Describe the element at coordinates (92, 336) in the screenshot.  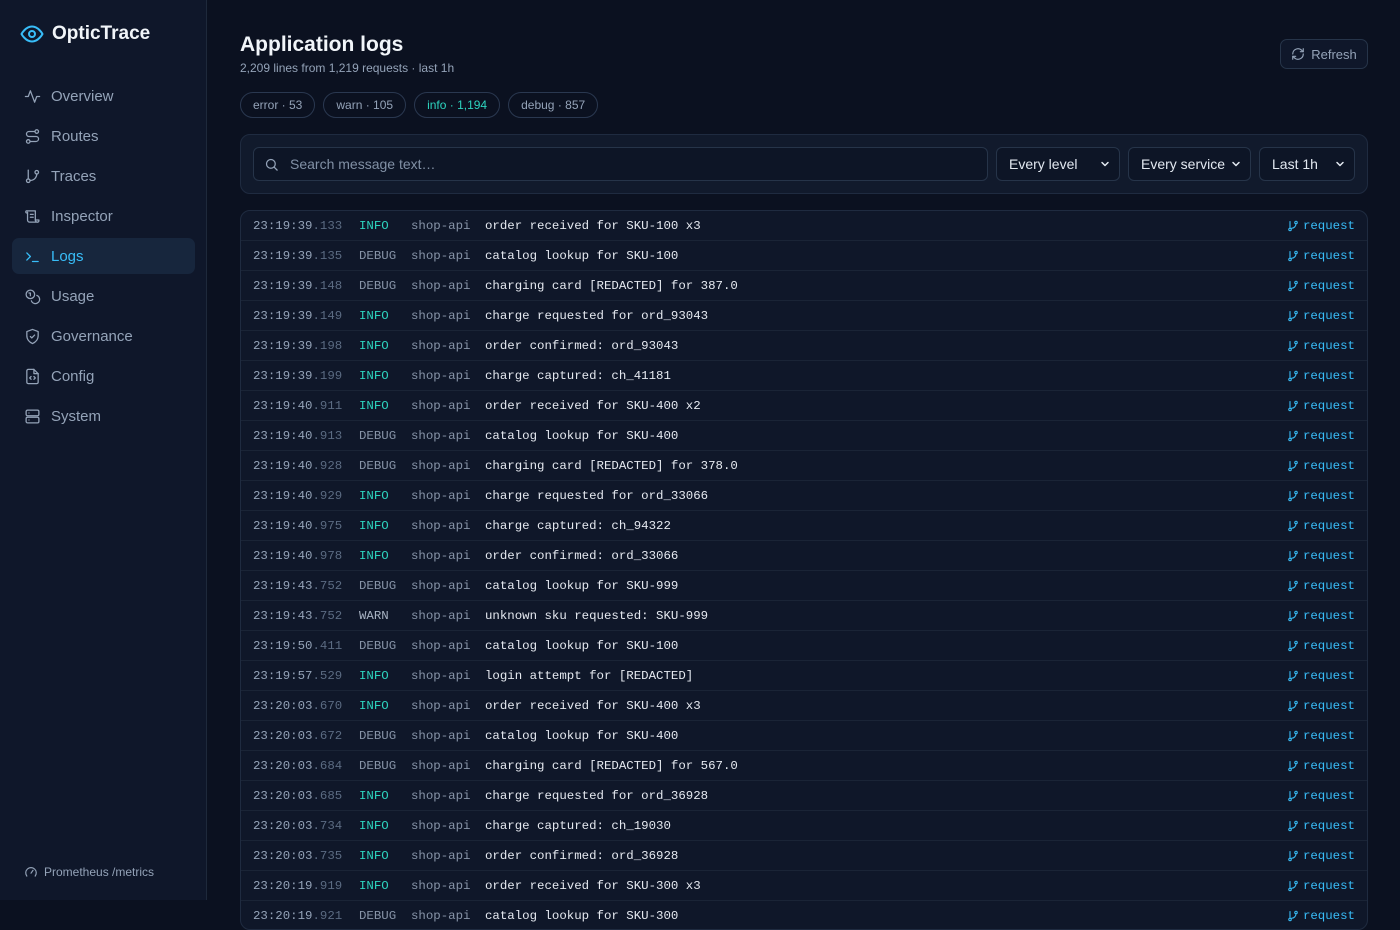
I see `sidebar-item-label: Governance` at that location.